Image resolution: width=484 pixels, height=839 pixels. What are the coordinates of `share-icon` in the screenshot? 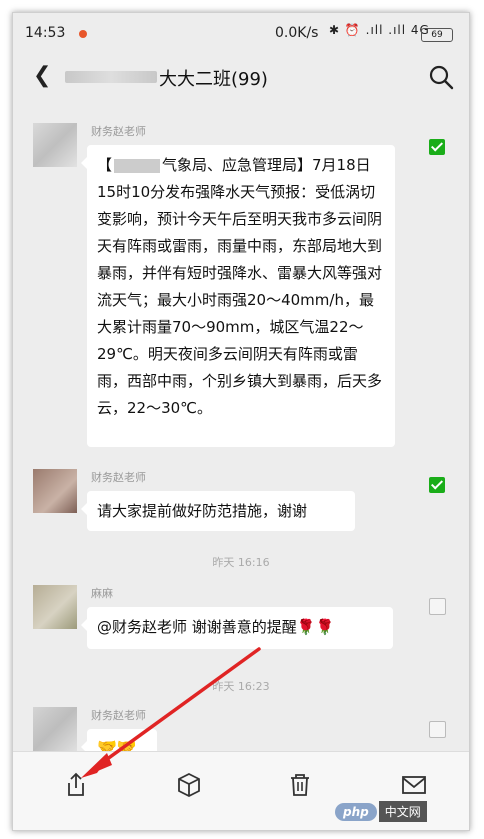 It's located at (76, 785).